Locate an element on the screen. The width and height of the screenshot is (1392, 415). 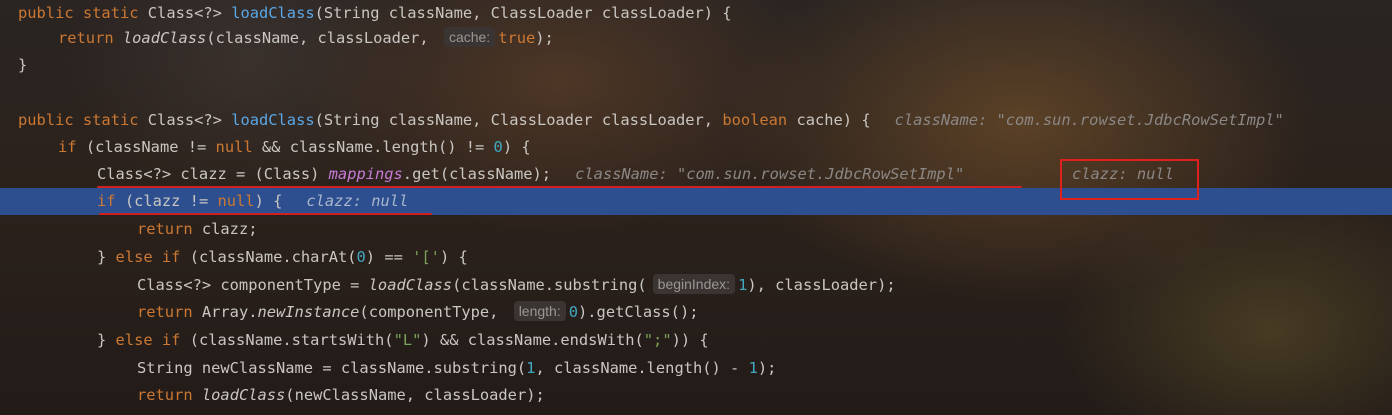
params: cache) { is located at coordinates (829, 120).